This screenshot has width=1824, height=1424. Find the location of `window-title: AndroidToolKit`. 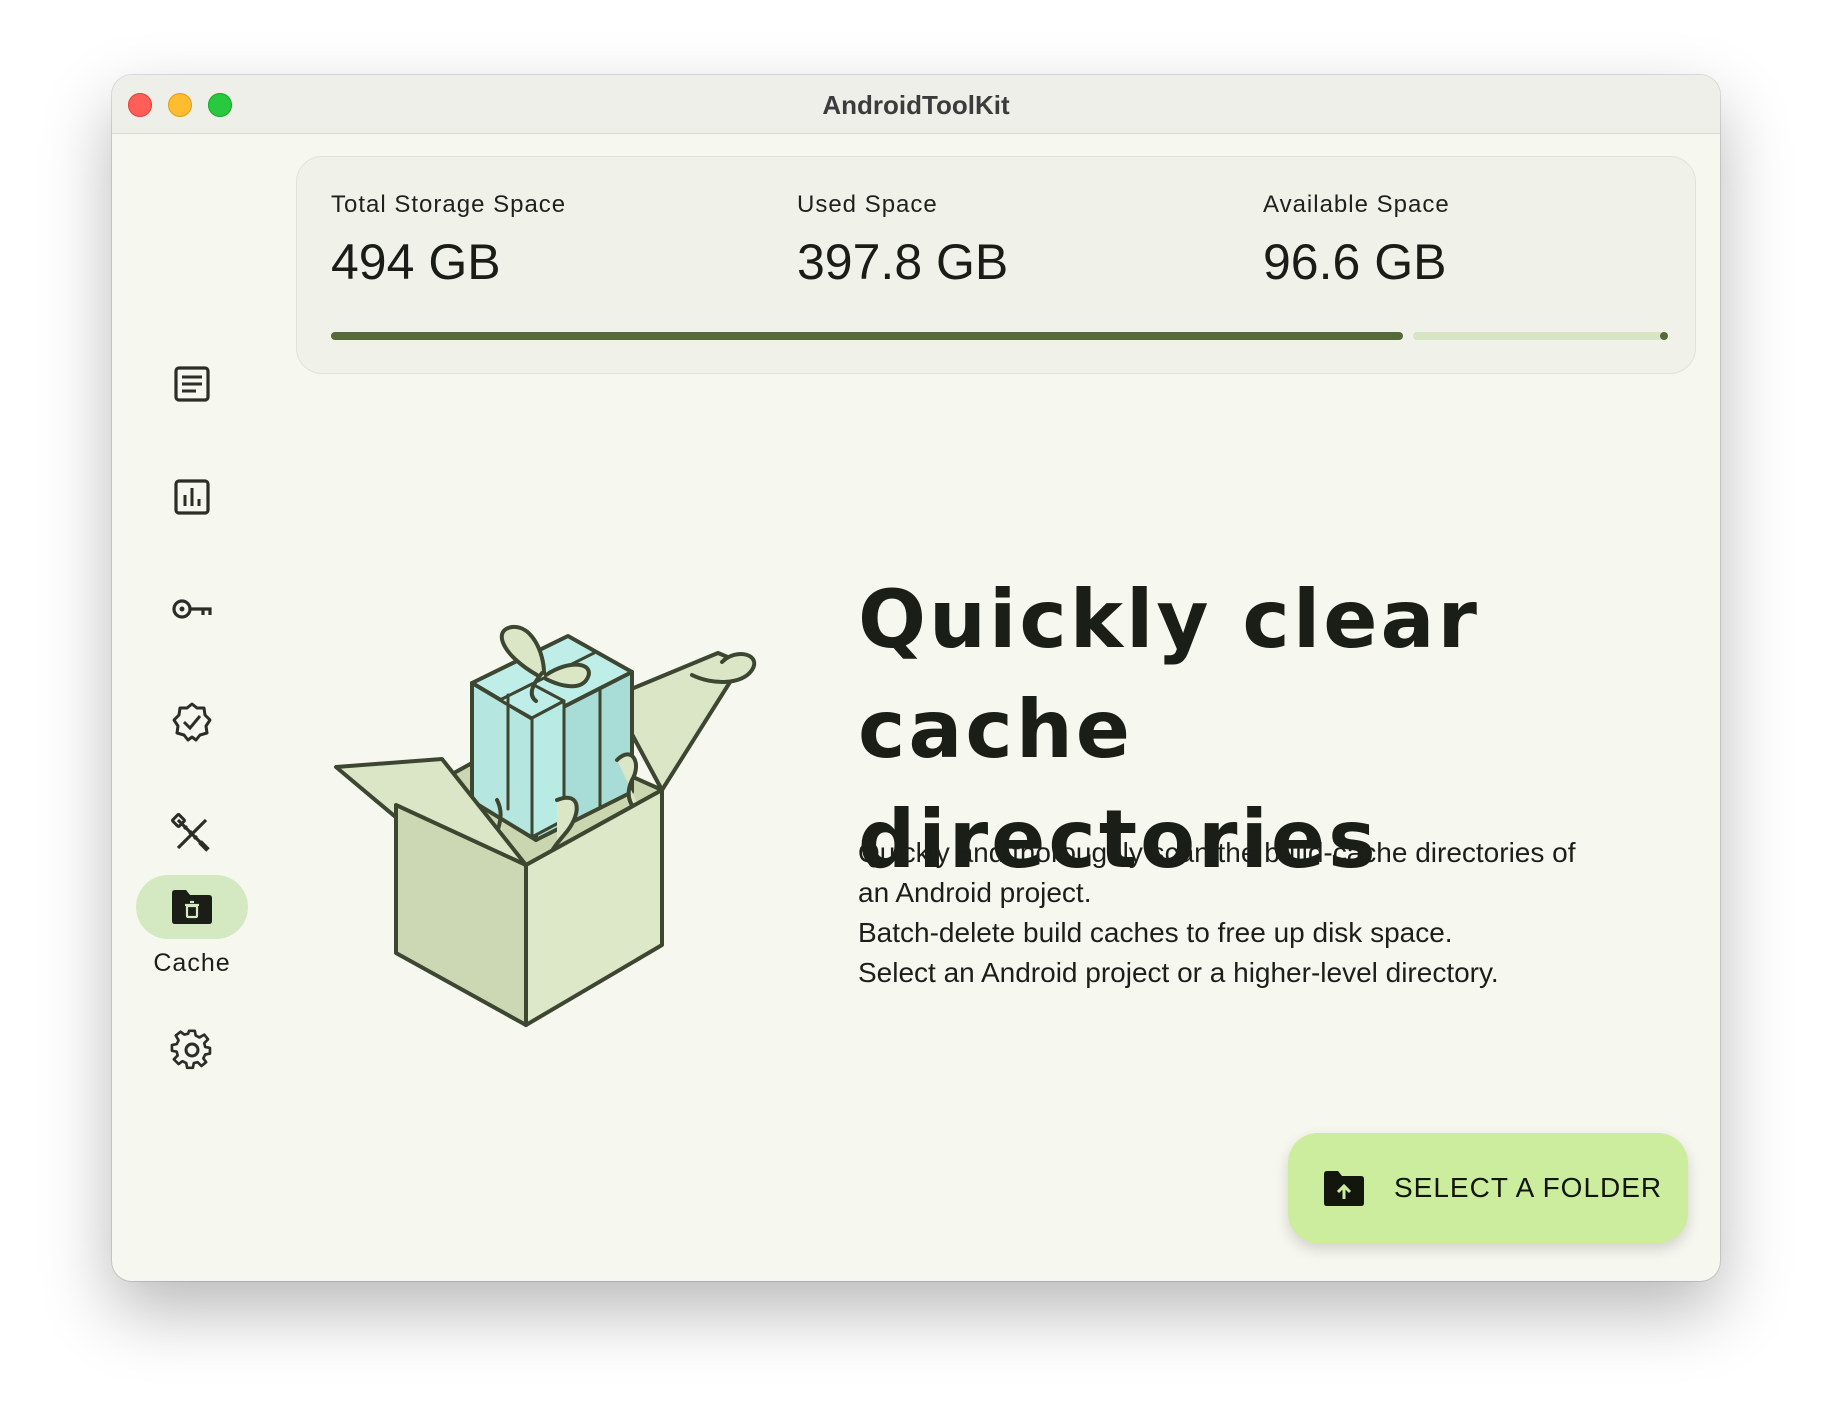

window-title: AndroidToolKit is located at coordinates (916, 105).